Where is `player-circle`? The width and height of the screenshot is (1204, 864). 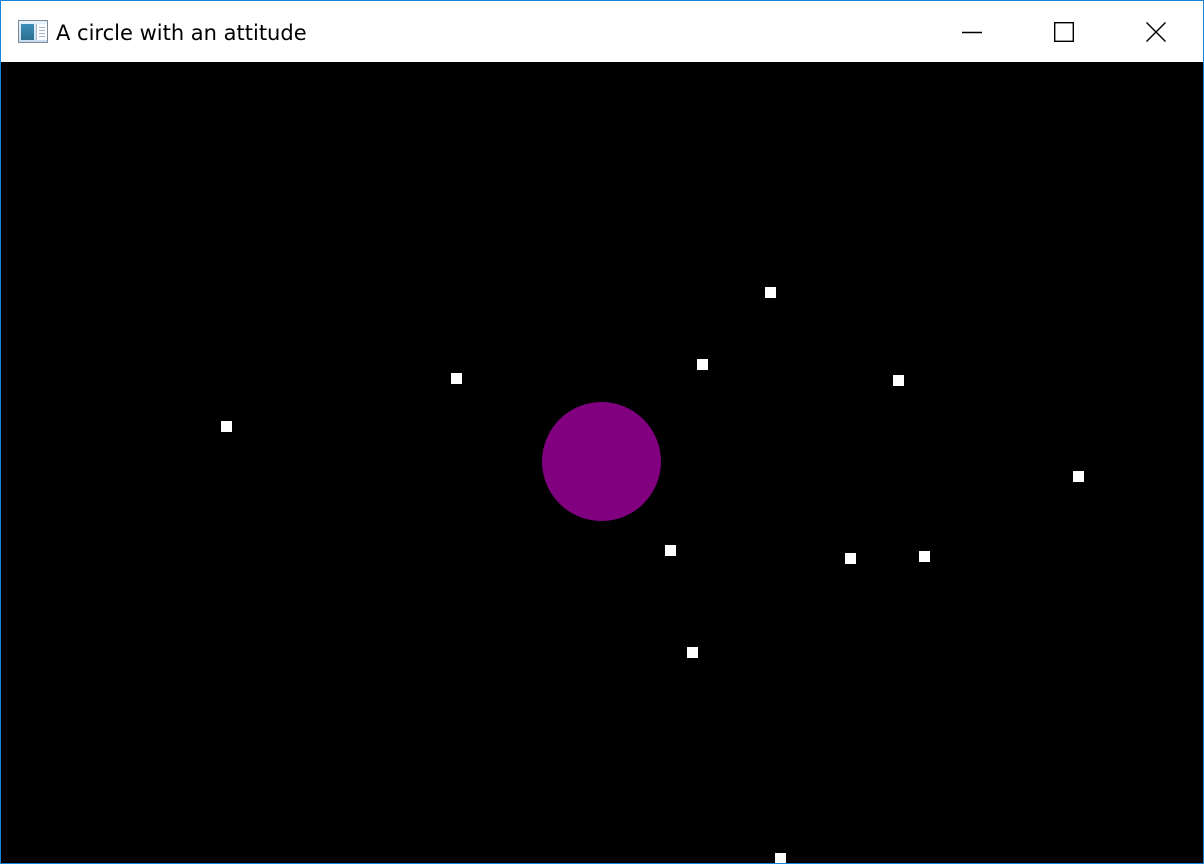
player-circle is located at coordinates (601, 461).